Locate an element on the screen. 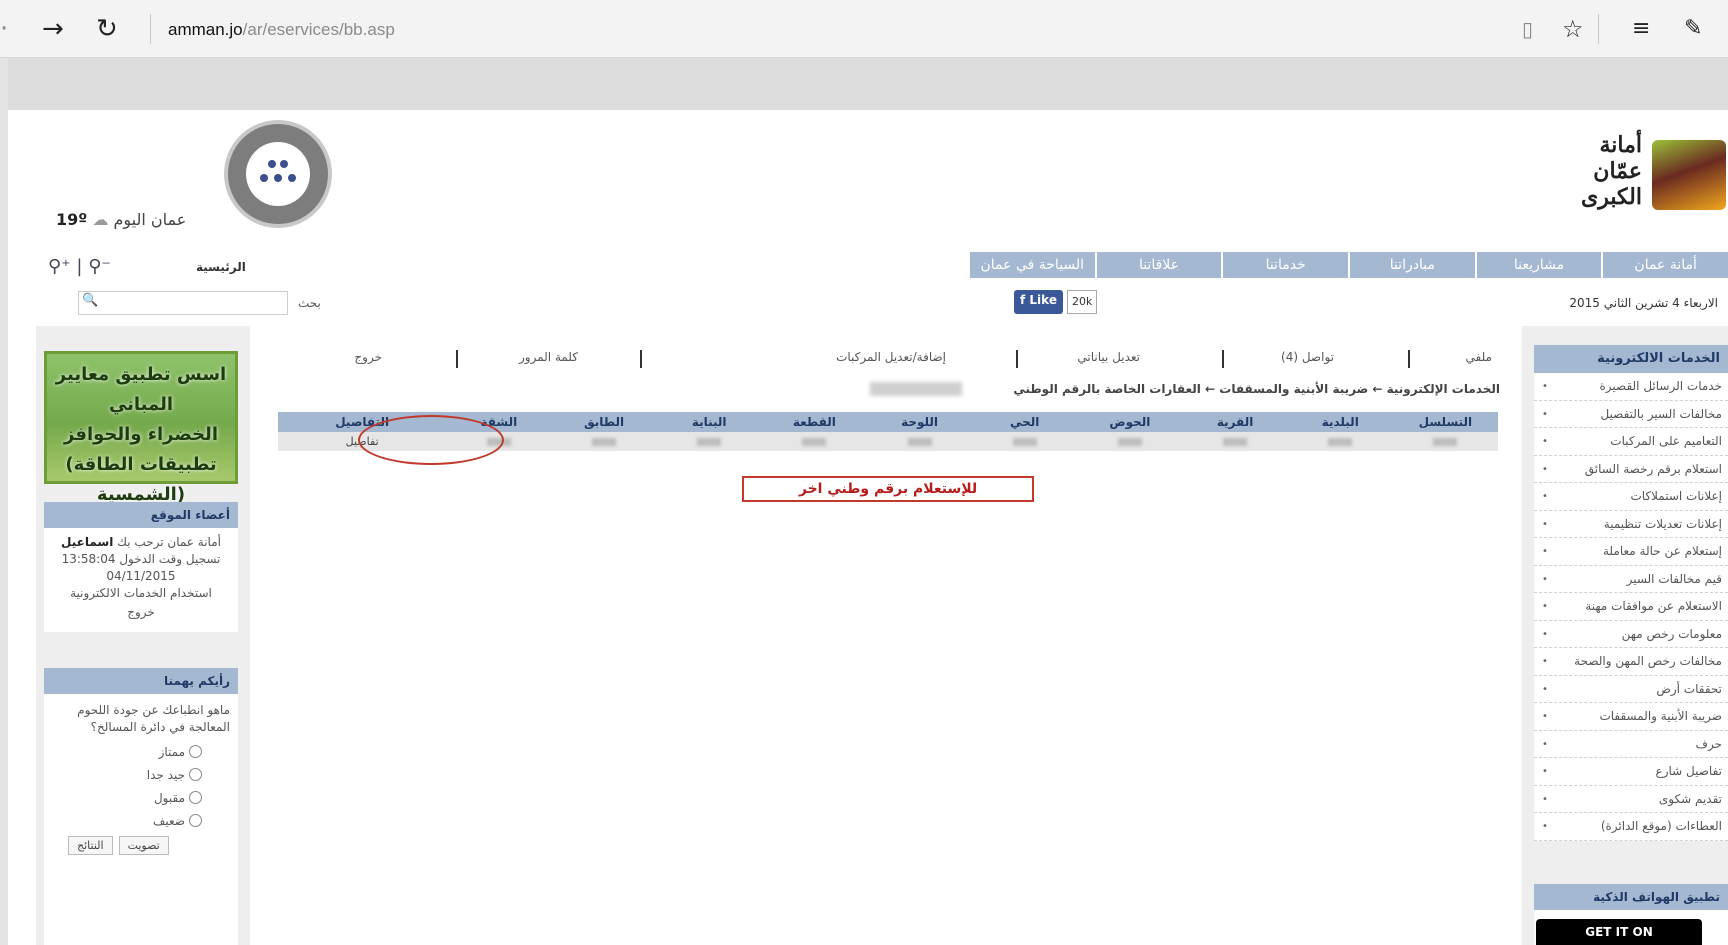  font-increase-icon: ⚲⁺ is located at coordinates (59, 266).